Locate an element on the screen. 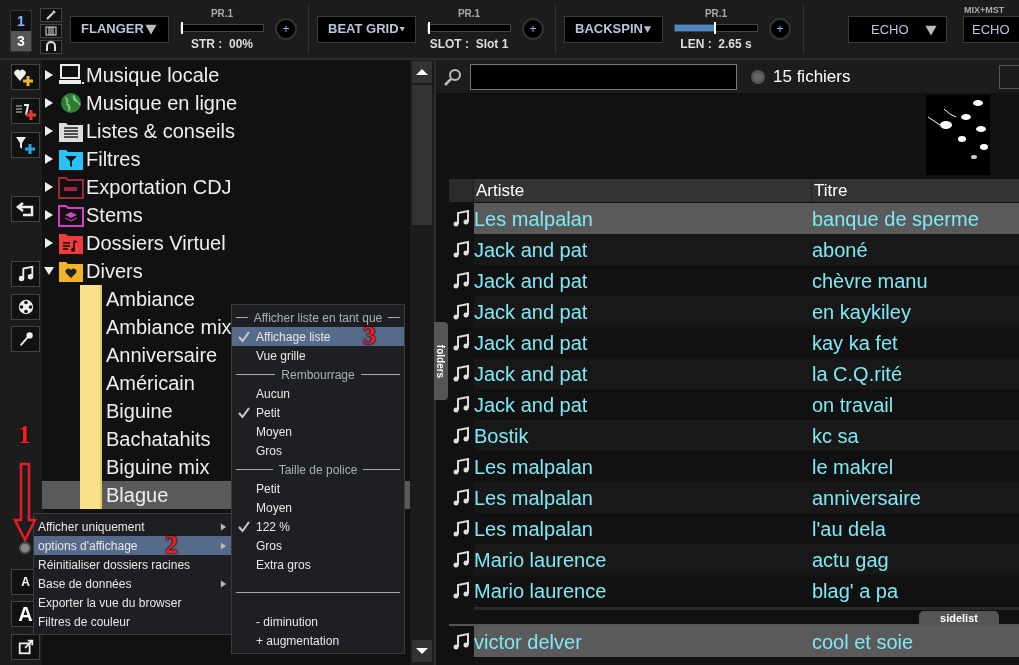  scroll-up-button is located at coordinates (422, 72).